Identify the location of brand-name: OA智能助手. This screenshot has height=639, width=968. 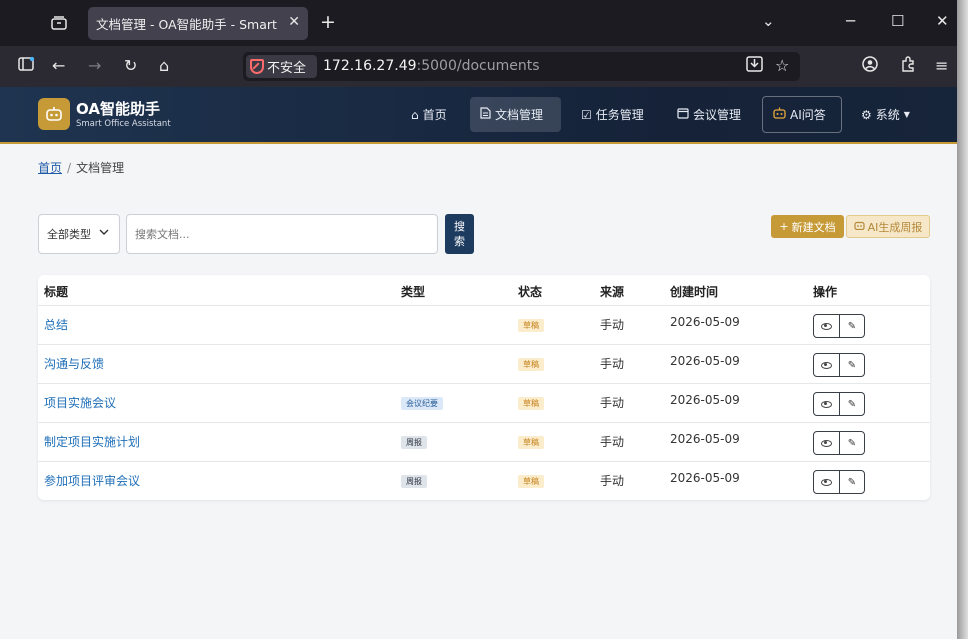
(118, 109).